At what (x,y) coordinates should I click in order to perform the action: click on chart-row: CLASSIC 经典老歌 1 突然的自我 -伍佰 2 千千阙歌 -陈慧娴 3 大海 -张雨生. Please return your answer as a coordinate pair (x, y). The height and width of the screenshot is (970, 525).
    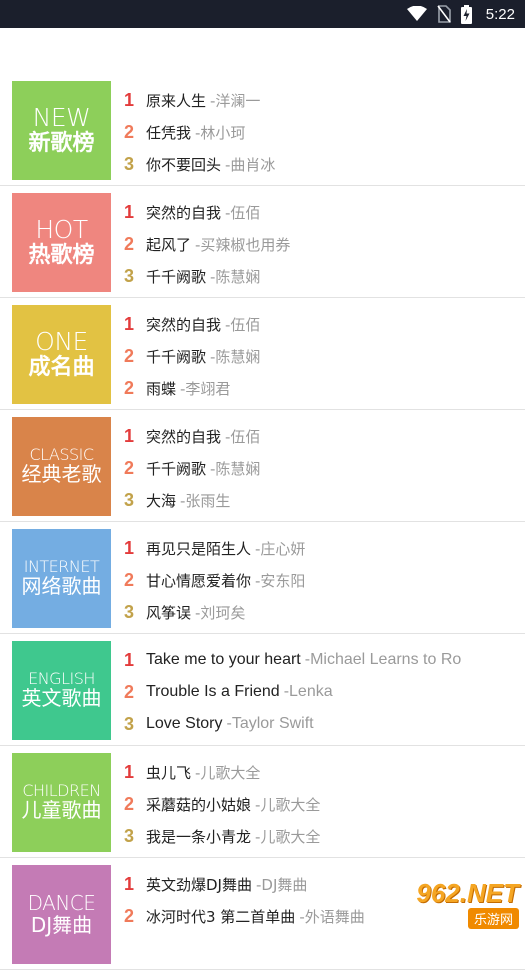
    Looking at the image, I should click on (262, 466).